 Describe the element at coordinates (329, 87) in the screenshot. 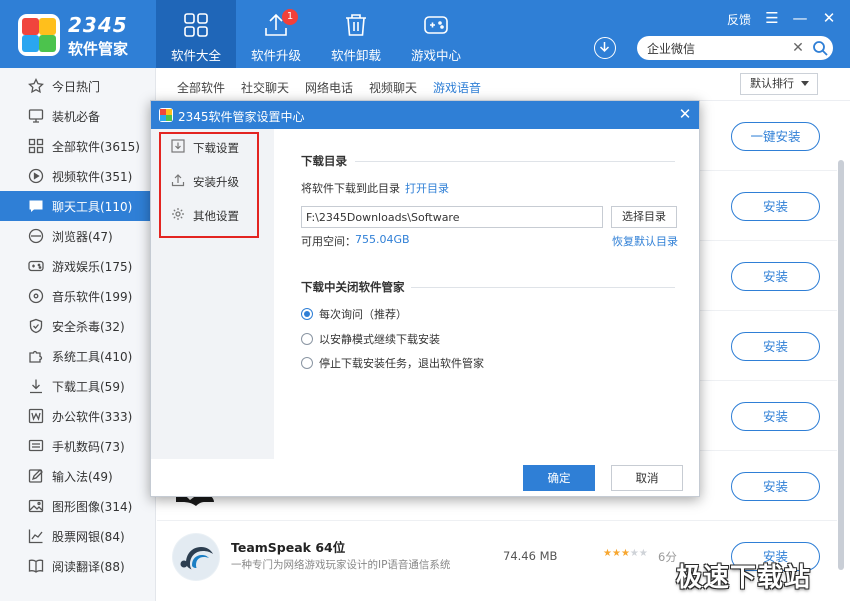

I see `category-tab-voip: 网络电话` at that location.